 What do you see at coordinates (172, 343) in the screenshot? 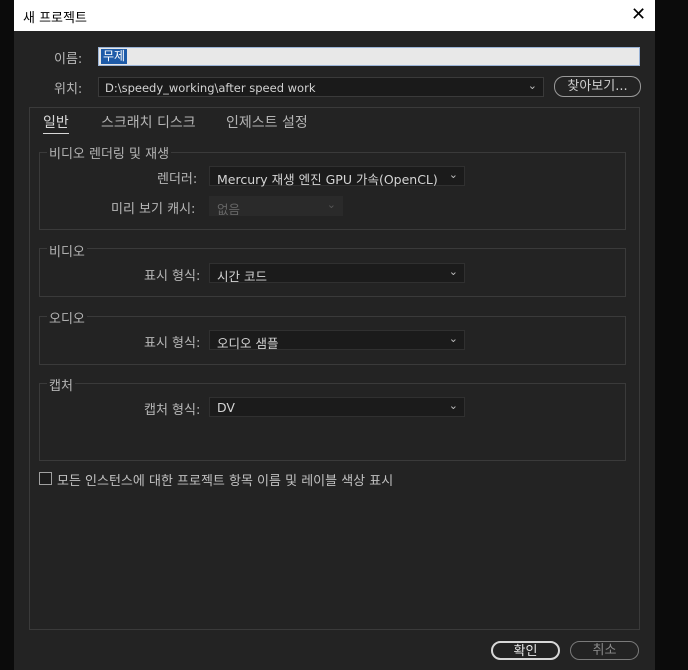
I see `audio-format-label: 표시 형식:` at bounding box center [172, 343].